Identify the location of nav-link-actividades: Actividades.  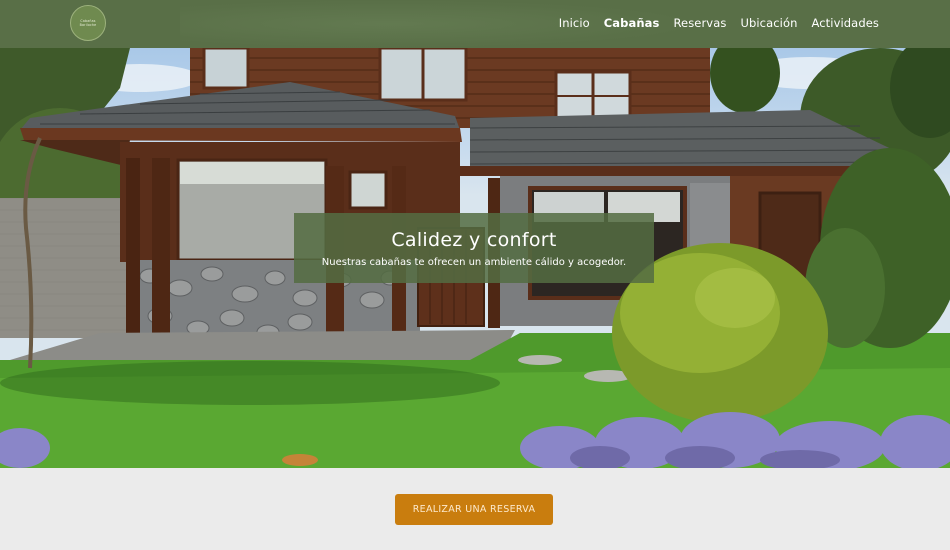
(845, 23).